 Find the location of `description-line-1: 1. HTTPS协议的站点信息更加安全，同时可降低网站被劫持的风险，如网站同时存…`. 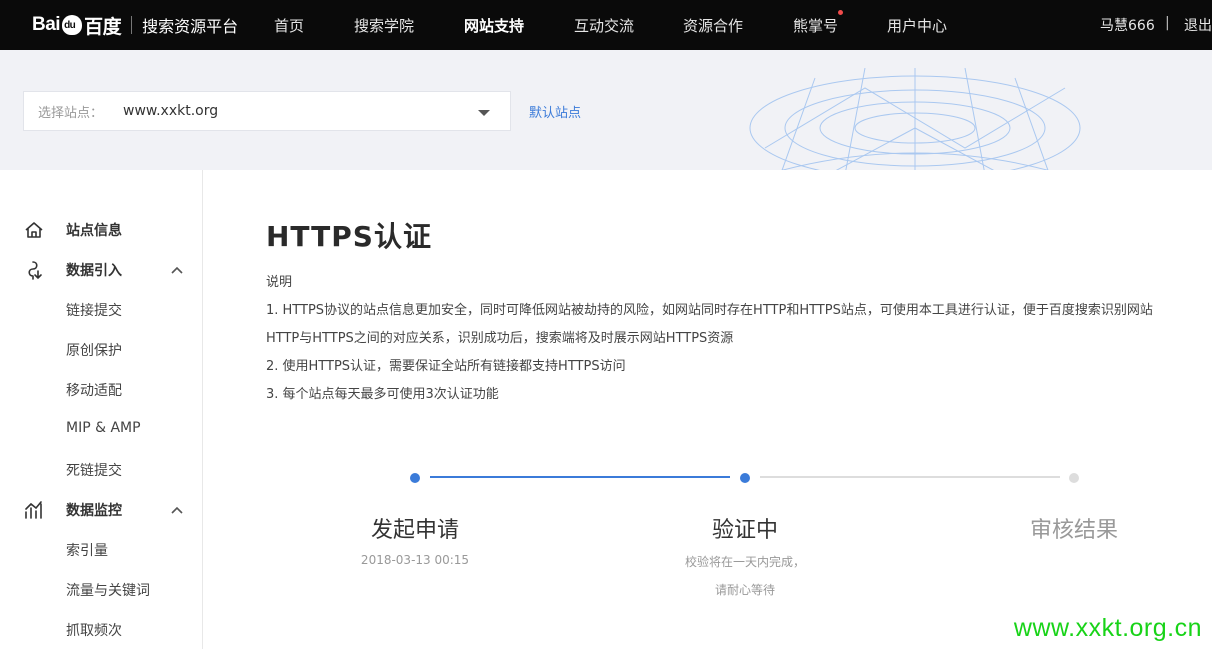

description-line-1: 1. HTTPS协议的站点信息更加安全，同时可降低网站被劫持的风险，如网站同时存… is located at coordinates (709, 310).